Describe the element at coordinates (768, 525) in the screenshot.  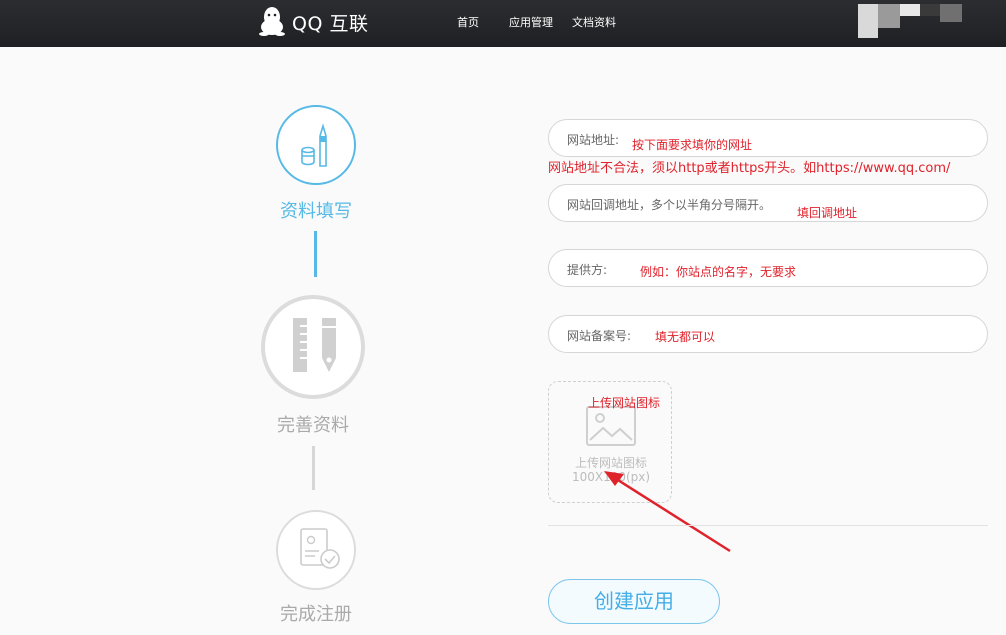
I see `divider` at that location.